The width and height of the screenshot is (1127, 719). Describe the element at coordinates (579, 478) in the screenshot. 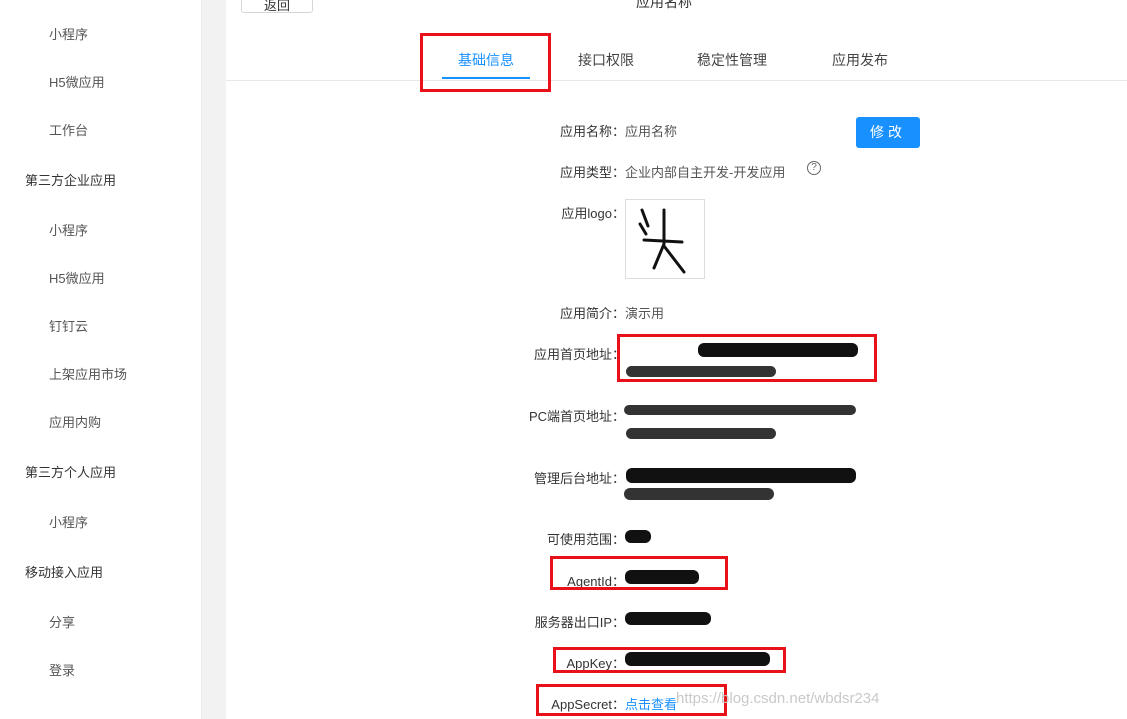

I see `admin-url-label: 管理后台地址：` at that location.